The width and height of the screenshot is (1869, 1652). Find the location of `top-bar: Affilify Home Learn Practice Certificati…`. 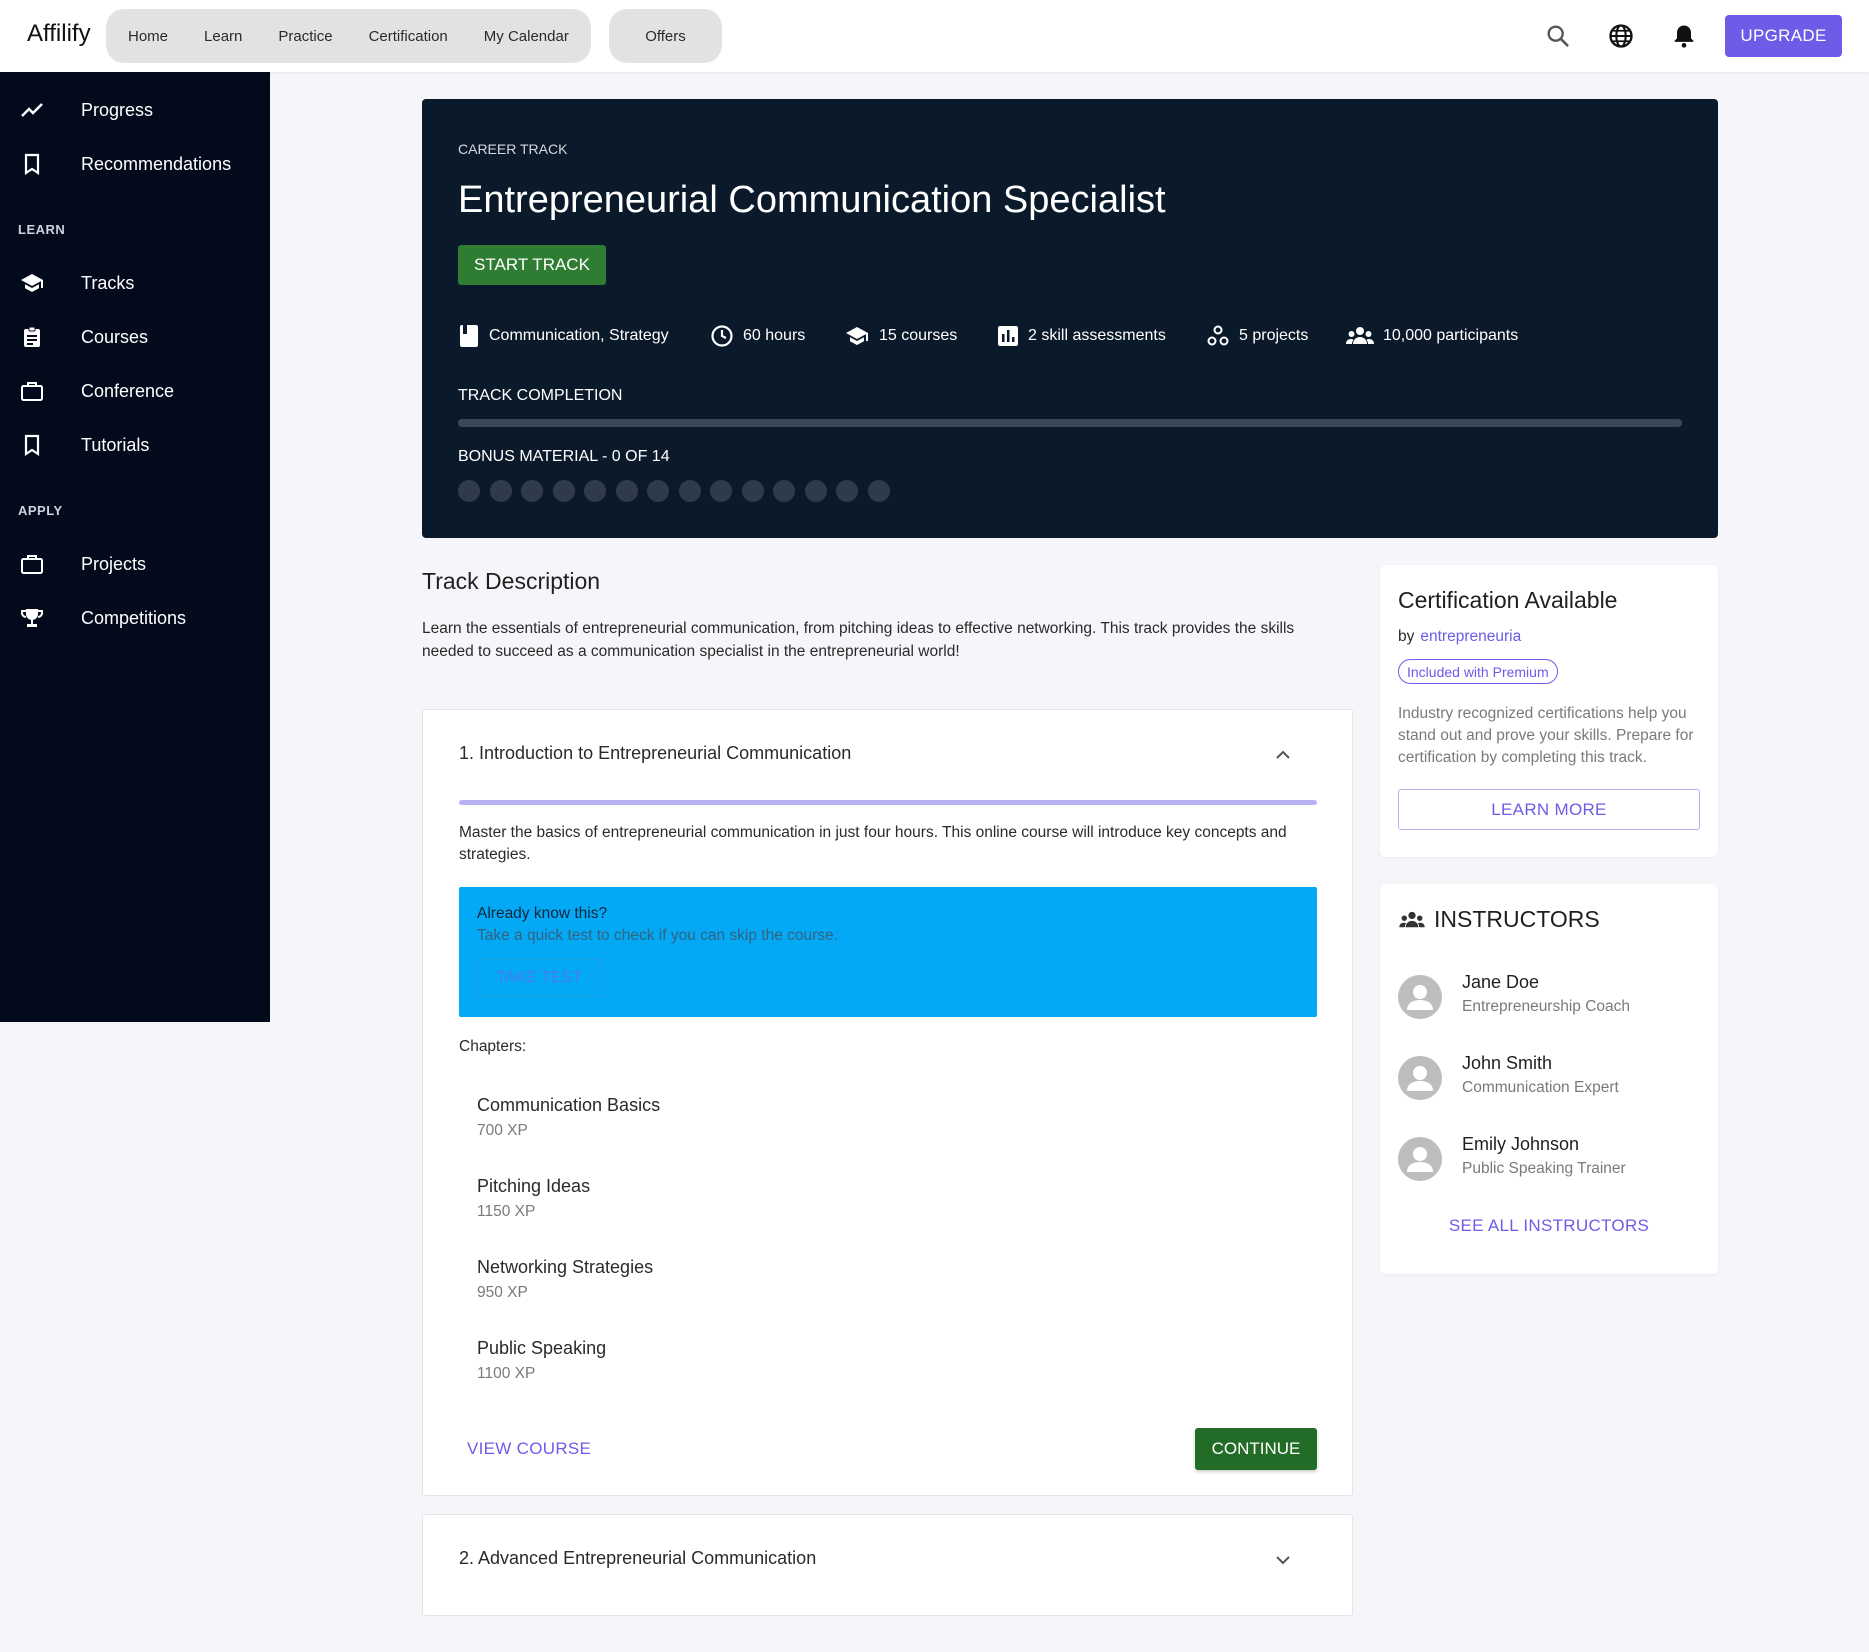

top-bar: Affilify Home Learn Practice Certificati… is located at coordinates (934, 36).